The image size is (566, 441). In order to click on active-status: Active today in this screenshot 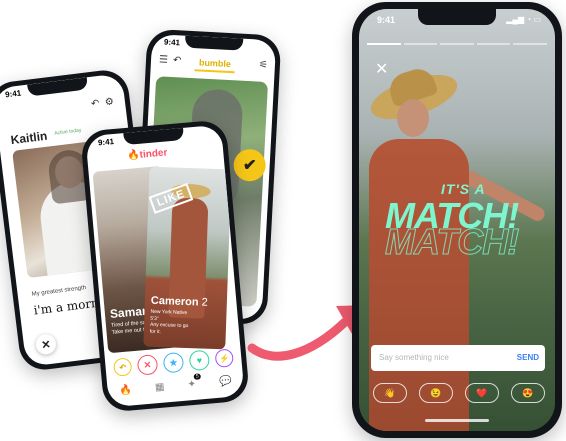, I will do `click(67, 132)`.